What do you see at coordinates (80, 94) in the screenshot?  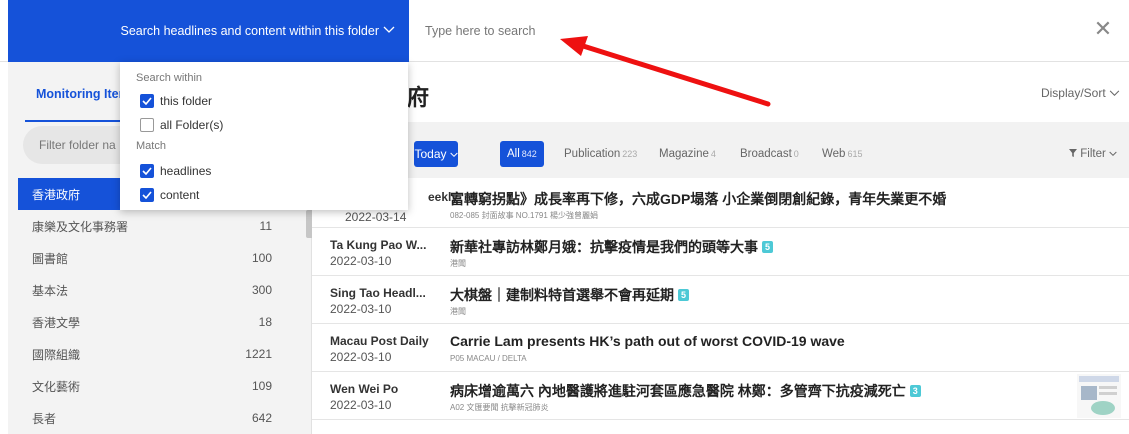 I see `tab-monitoring-items: Monitoring Iter` at bounding box center [80, 94].